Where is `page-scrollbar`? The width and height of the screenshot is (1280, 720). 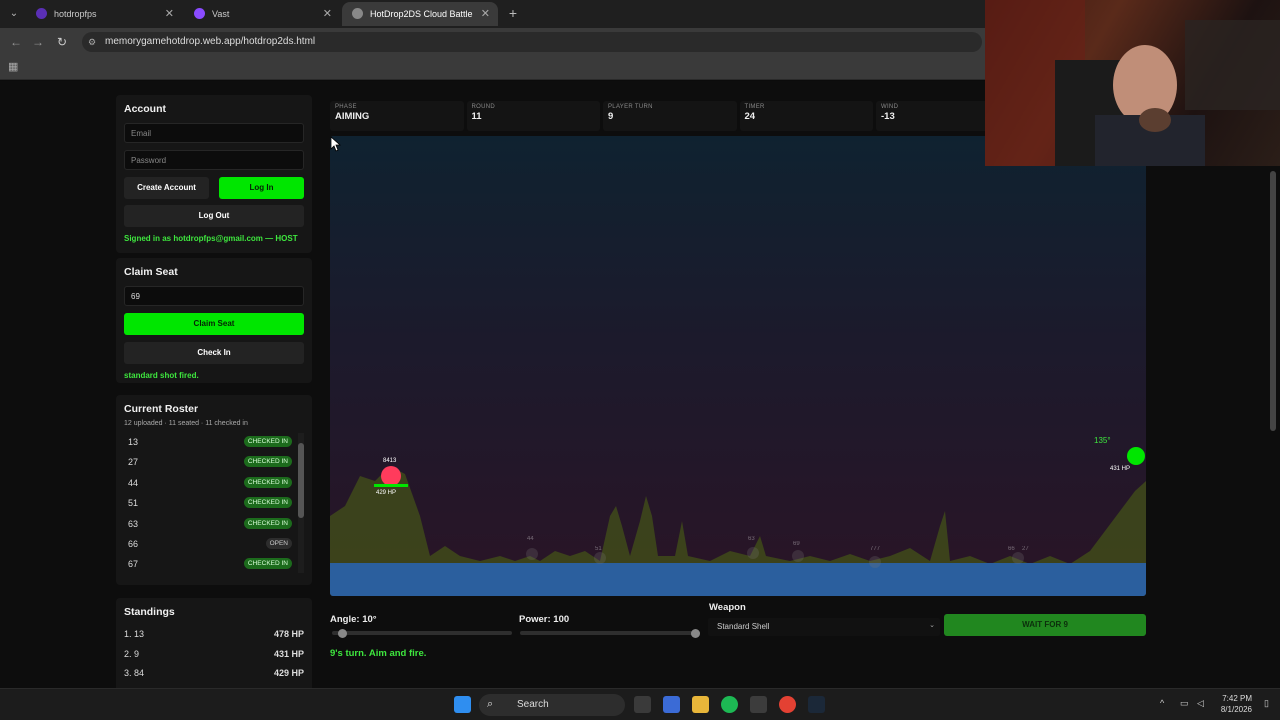
page-scrollbar is located at coordinates (1273, 301).